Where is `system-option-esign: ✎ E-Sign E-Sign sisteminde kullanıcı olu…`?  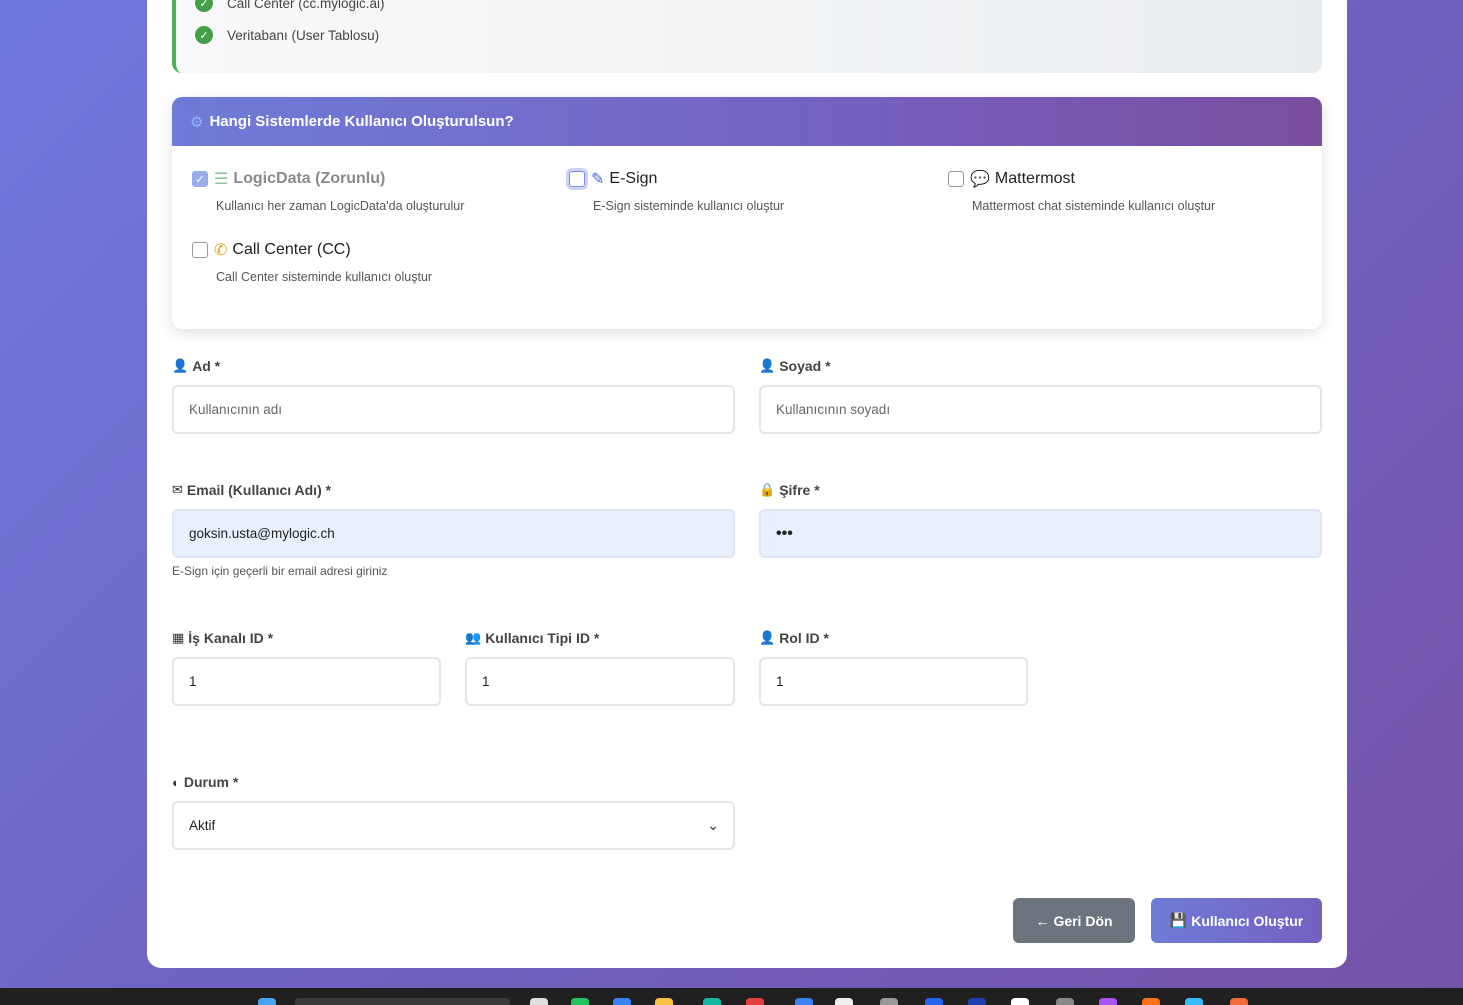
system-option-esign: ✎ E-Sign E-Sign sisteminde kullanıcı olu… is located at coordinates (676, 191).